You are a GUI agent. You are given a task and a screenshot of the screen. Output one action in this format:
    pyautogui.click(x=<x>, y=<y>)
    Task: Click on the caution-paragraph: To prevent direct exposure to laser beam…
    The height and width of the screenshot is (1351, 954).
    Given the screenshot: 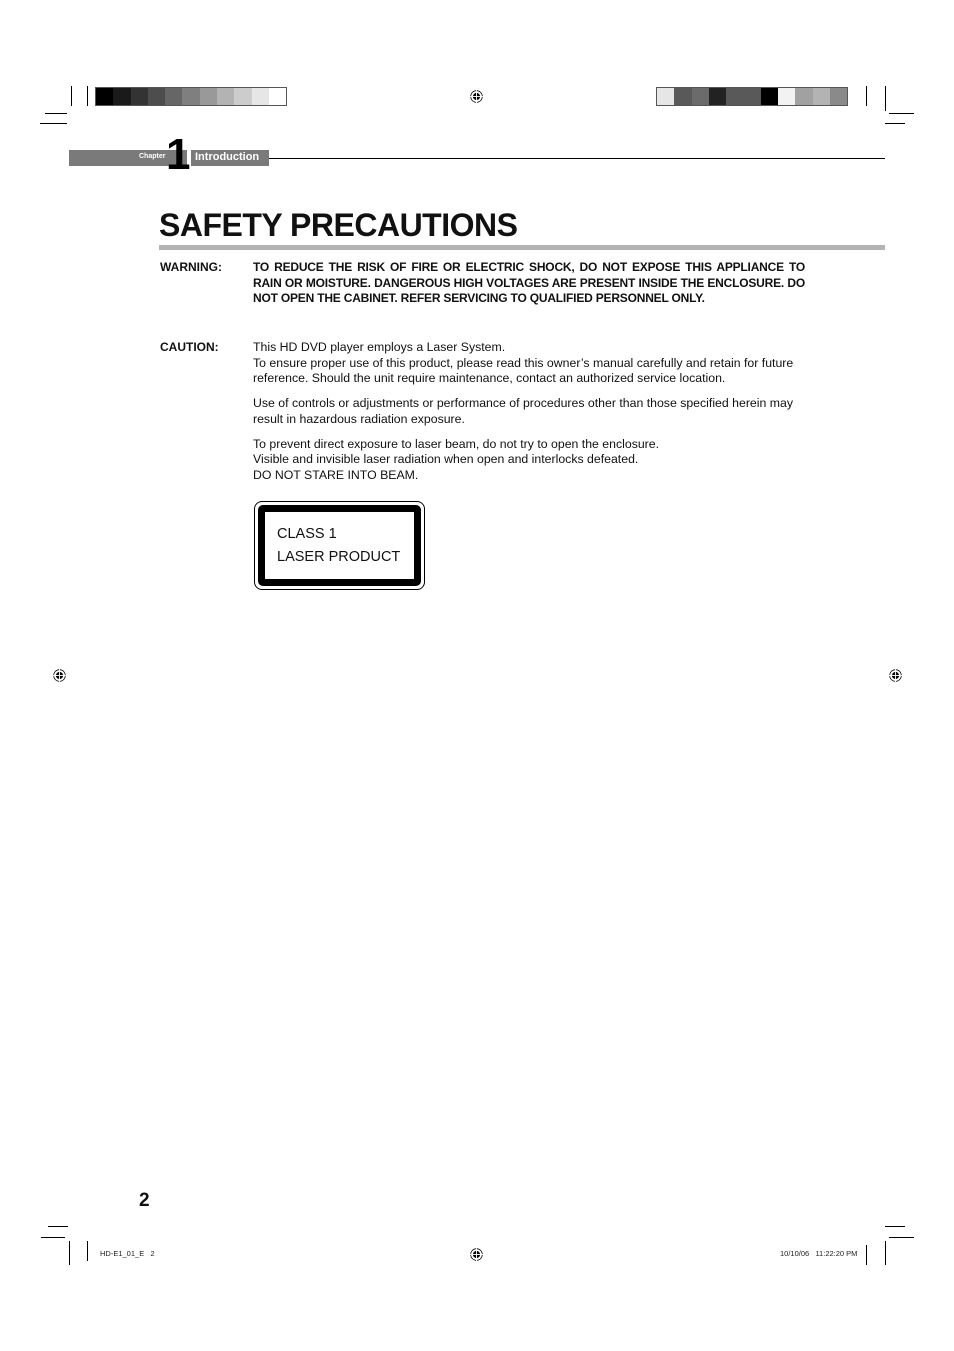 What is the action you would take?
    pyautogui.click(x=533, y=460)
    